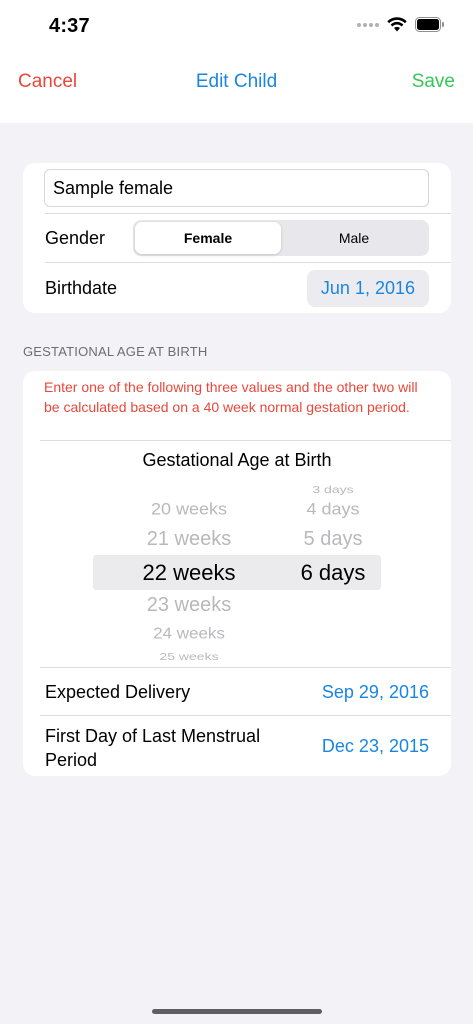  What do you see at coordinates (47, 82) in the screenshot?
I see `cancel-button: Cancel` at bounding box center [47, 82].